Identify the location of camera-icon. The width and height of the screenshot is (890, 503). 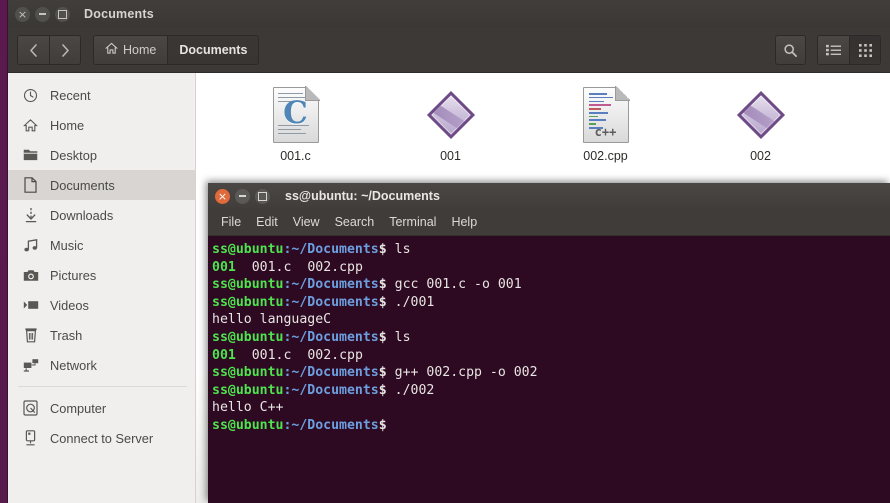
(30, 275).